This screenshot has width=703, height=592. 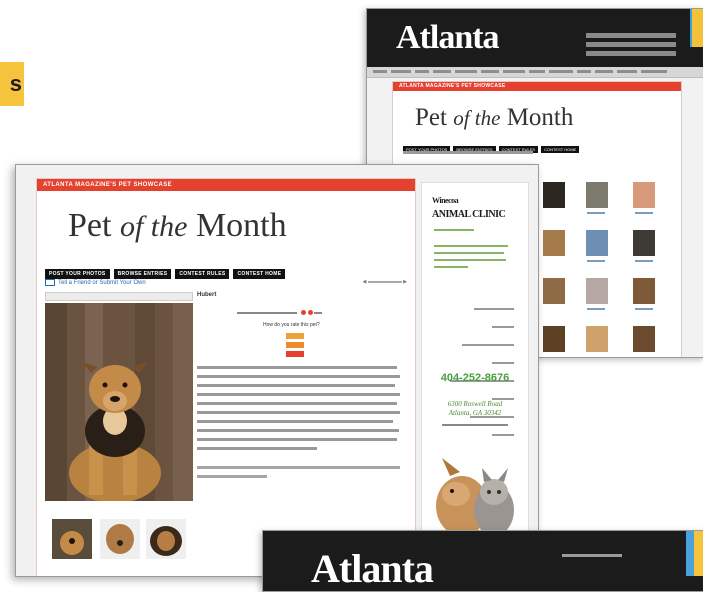 What do you see at coordinates (385, 282) in the screenshot?
I see `entry-pager: ◀ ▶` at bounding box center [385, 282].